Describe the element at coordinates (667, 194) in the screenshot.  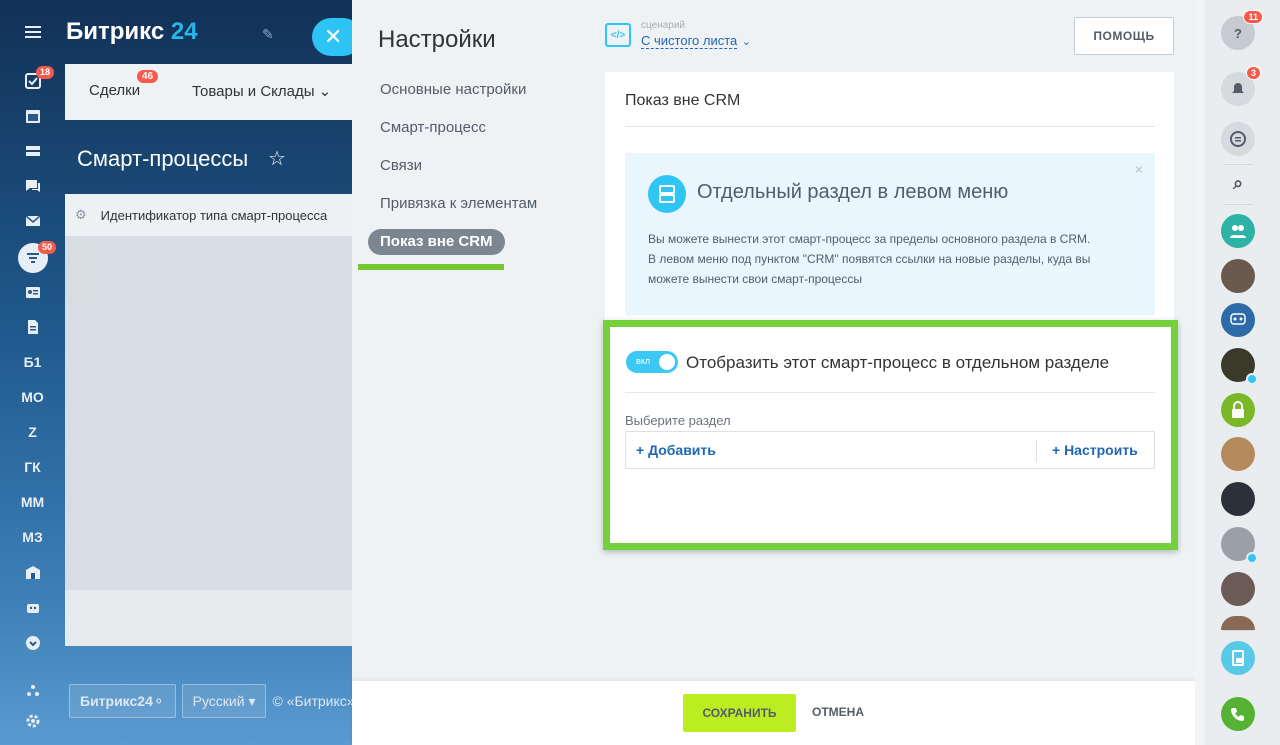
I see `sections-icon` at that location.